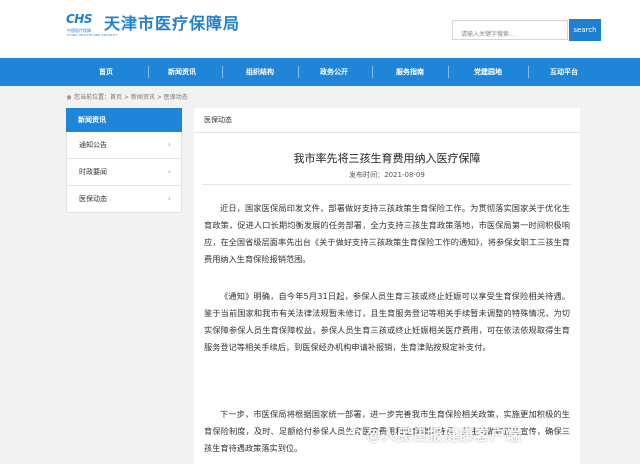  What do you see at coordinates (172, 23) in the screenshot?
I see `site-title: 天津市医疗保障局` at bounding box center [172, 23].